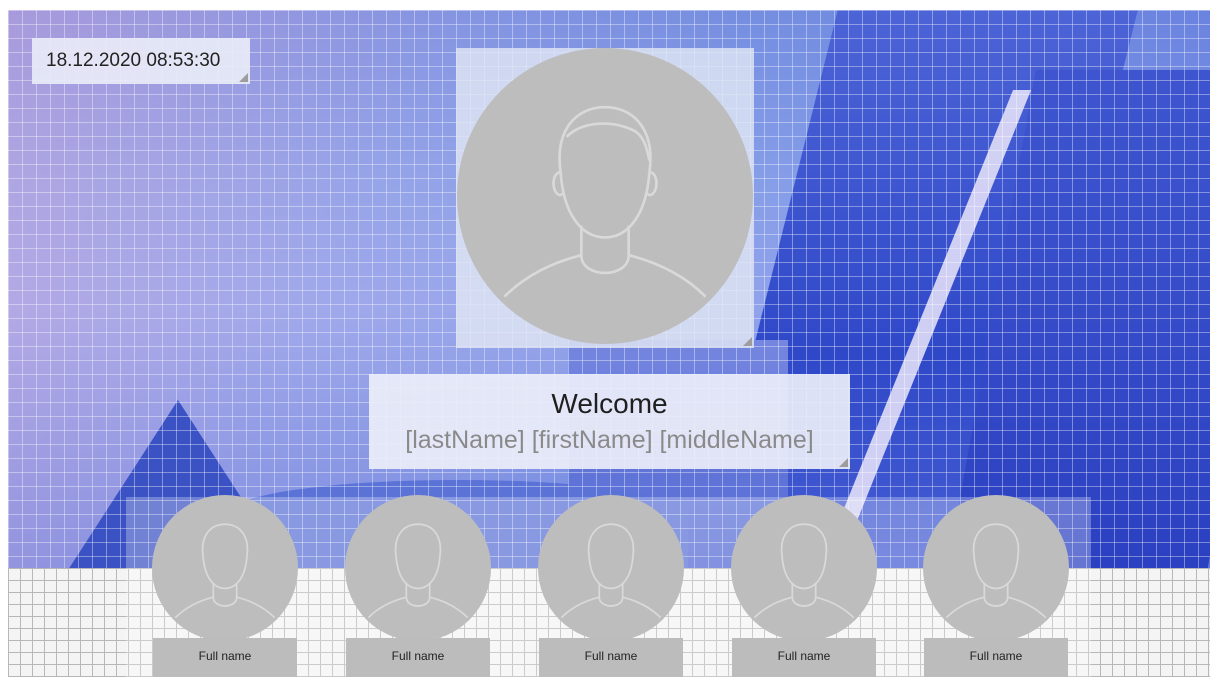  I want to click on welcome-title: Welcome, so click(609, 403).